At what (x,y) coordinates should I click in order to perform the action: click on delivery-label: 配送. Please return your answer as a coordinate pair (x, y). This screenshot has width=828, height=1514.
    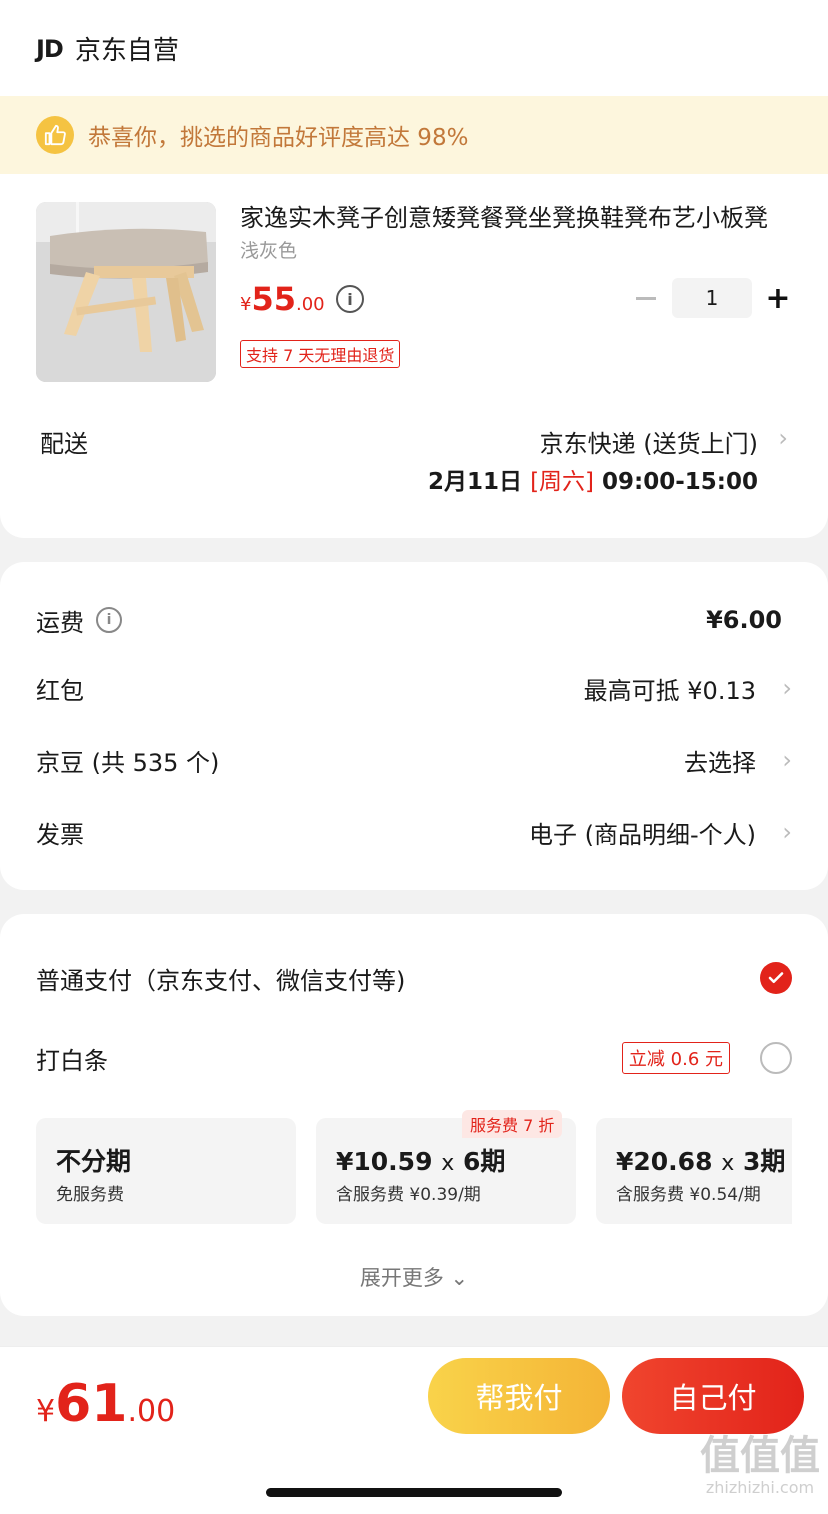
    Looking at the image, I should click on (64, 444).